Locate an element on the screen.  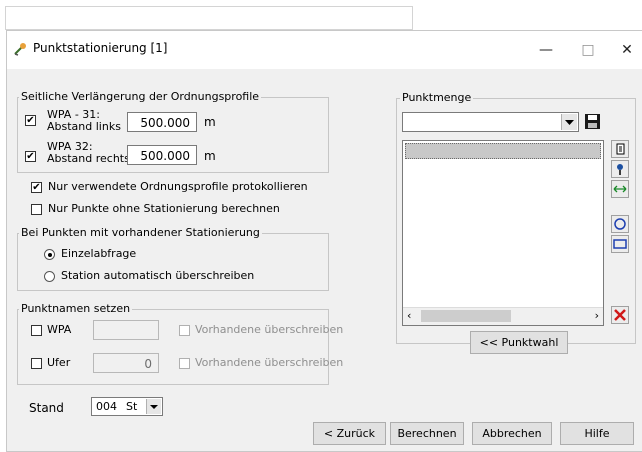
title-bar: Punktstationierung [1] — □ ✕ is located at coordinates (324, 50).